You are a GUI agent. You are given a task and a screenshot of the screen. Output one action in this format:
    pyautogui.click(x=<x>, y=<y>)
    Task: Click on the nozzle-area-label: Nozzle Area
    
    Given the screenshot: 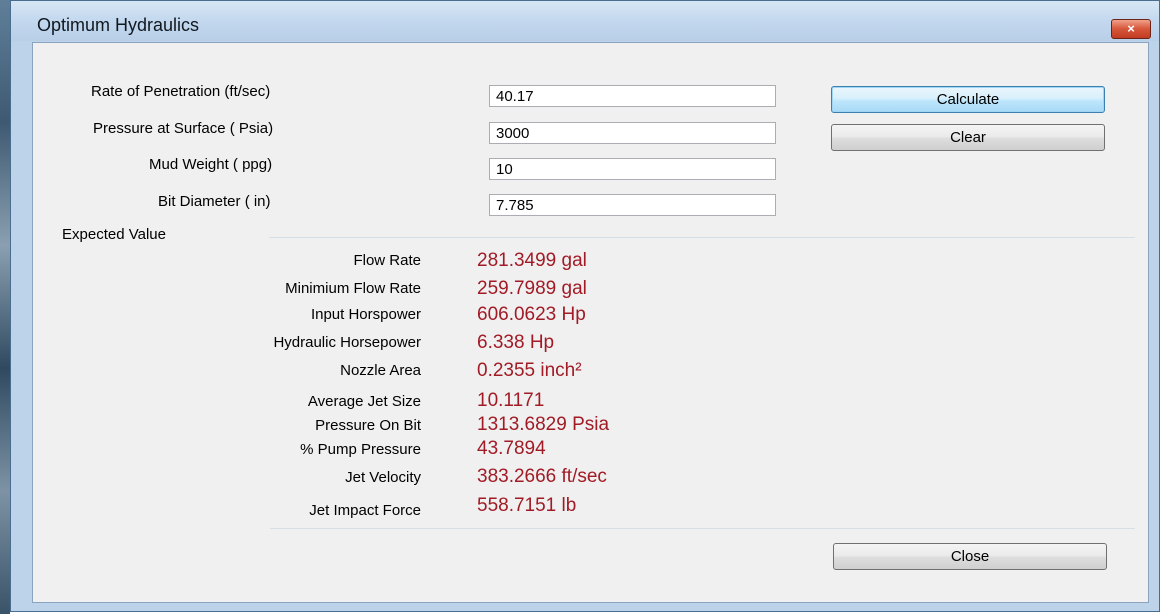 What is the action you would take?
    pyautogui.click(x=380, y=370)
    